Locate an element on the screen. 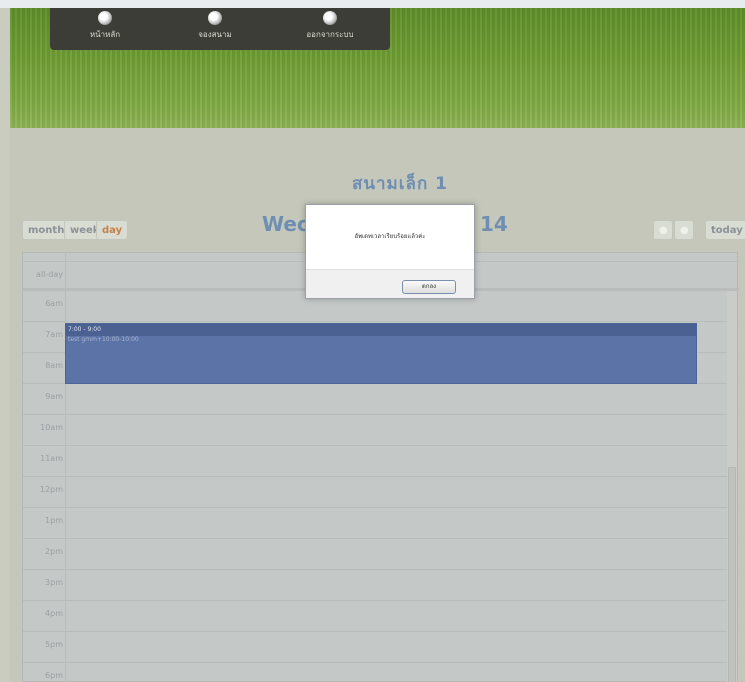 The height and width of the screenshot is (682, 745). hour-label: 8am is located at coordinates (54, 365).